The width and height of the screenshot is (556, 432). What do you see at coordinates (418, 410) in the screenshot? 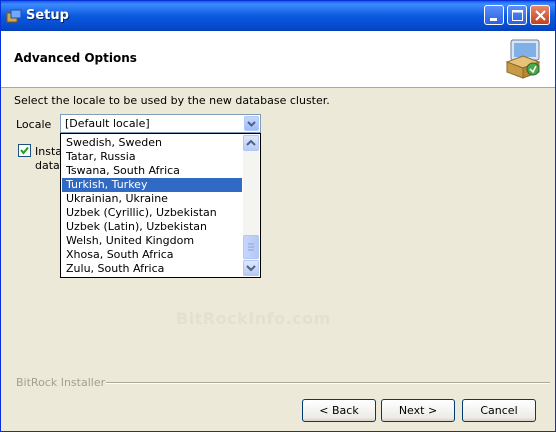
I see `next-button: Next >` at bounding box center [418, 410].